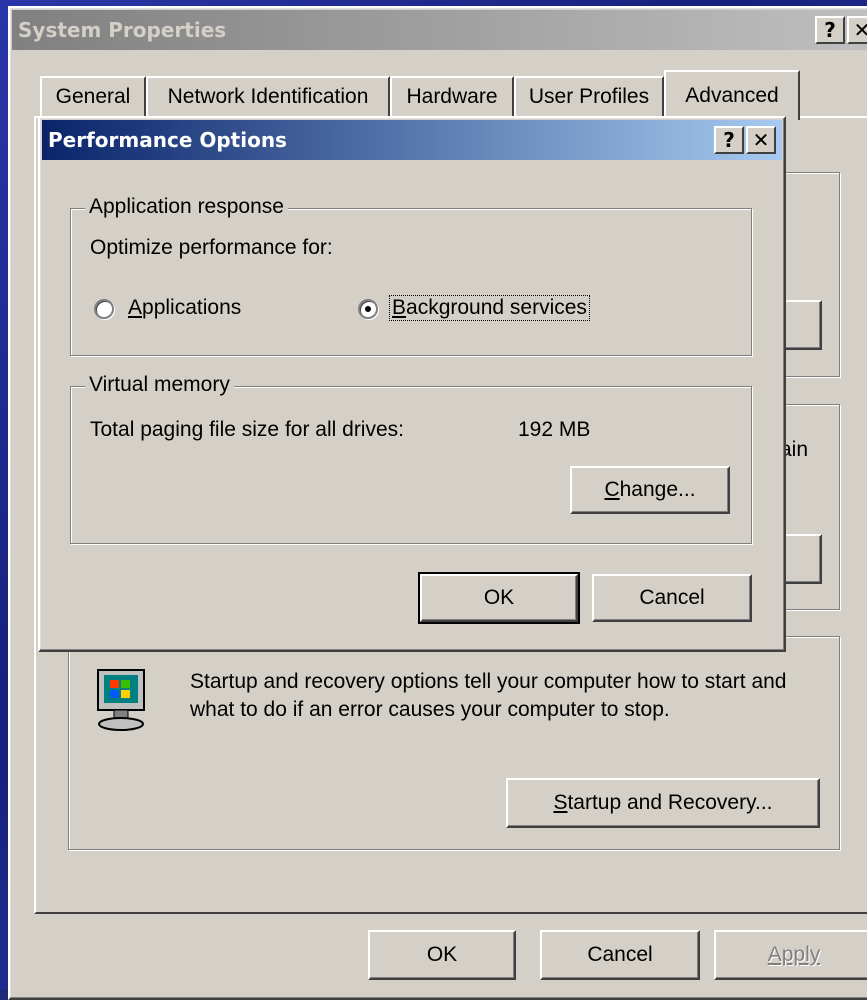  I want to click on group-legend: Virtual memory, so click(159, 385).